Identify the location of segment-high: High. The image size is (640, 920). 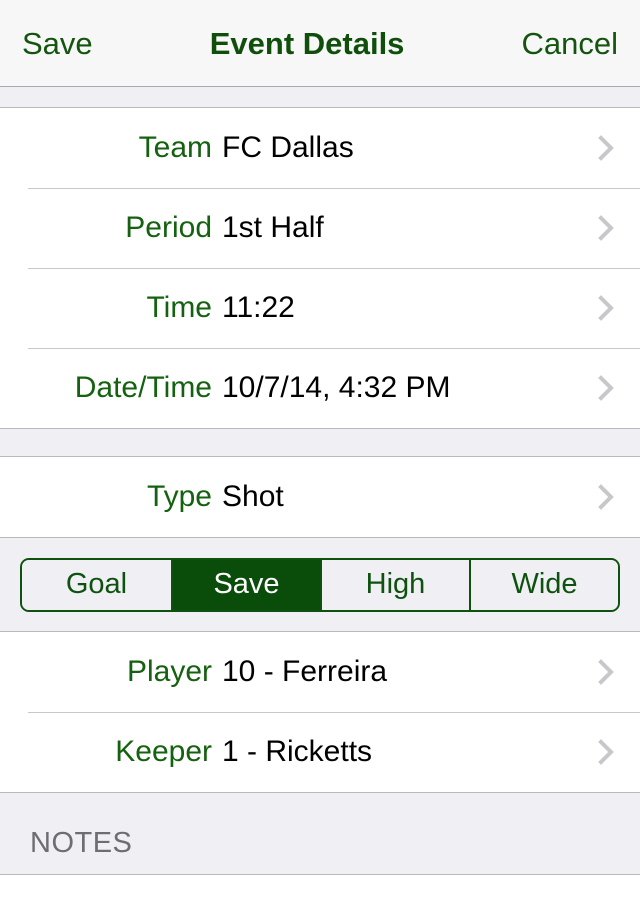
(394, 584).